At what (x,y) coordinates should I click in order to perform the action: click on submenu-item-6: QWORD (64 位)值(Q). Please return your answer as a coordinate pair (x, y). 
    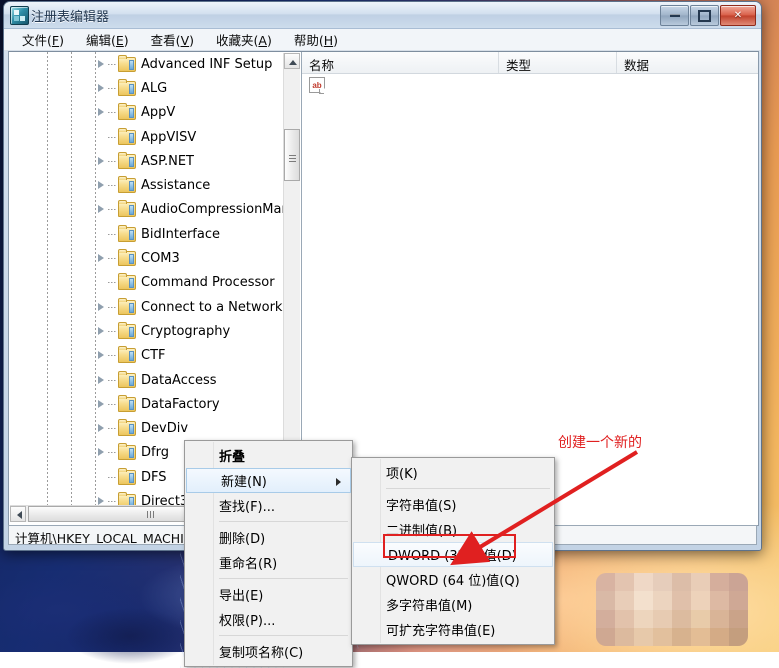
    Looking at the image, I should click on (453, 579).